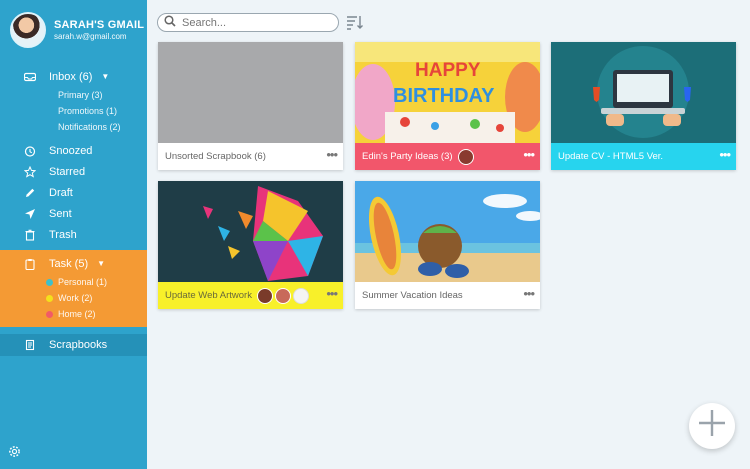  Describe the element at coordinates (67, 171) in the screenshot. I see `nav-label-starred: Starred` at that location.